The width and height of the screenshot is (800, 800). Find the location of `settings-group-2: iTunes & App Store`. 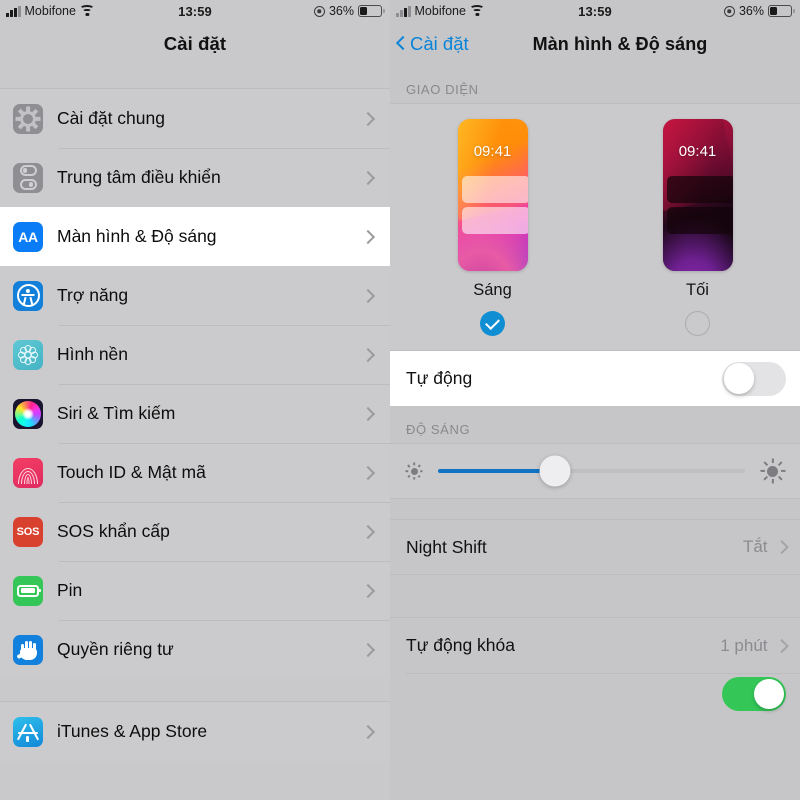

settings-group-2: iTunes & App Store is located at coordinates (195, 731).